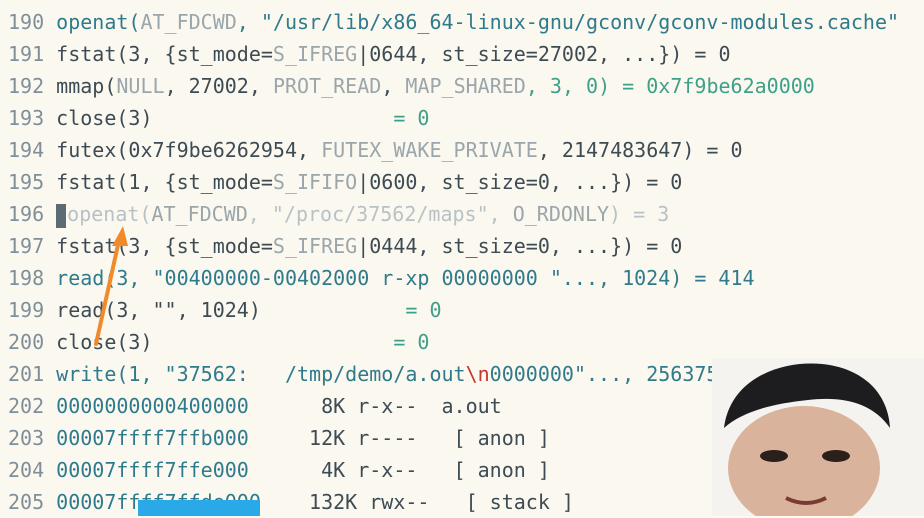  What do you see at coordinates (199, 508) in the screenshot?
I see `screen-overlay-bar` at bounding box center [199, 508].